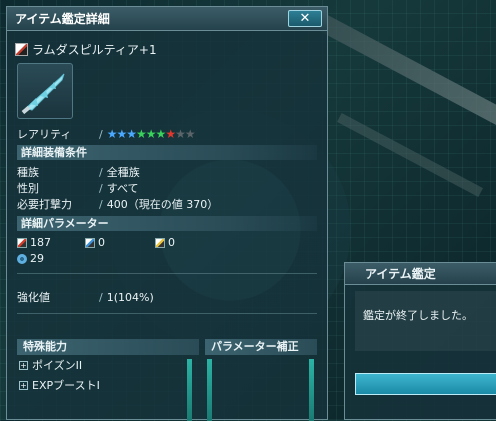  I want to click on item-thumbnail, so click(45, 91).